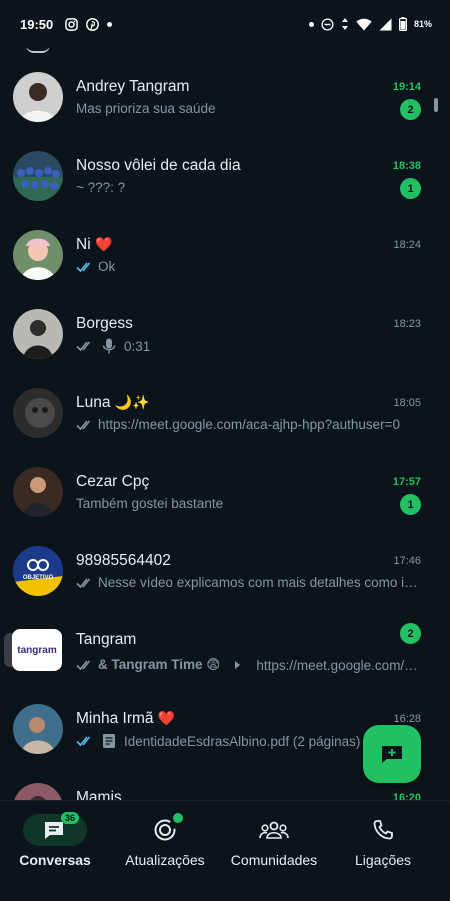 Image resolution: width=450 pixels, height=901 pixels. Describe the element at coordinates (150, 503) in the screenshot. I see `chat-preview: Também gostei bastante` at that location.